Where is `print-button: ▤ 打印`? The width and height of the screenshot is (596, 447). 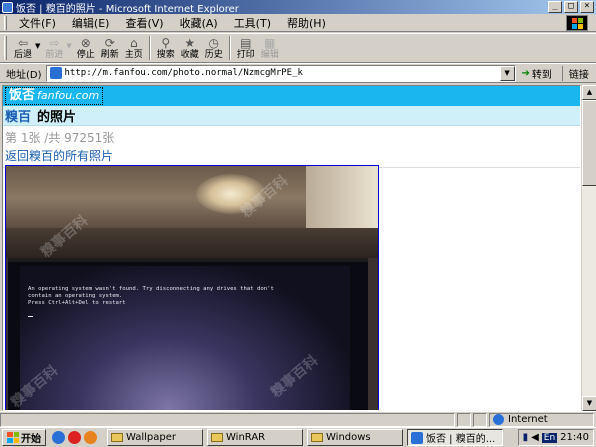
print-button: ▤ 打印 is located at coordinates (246, 48).